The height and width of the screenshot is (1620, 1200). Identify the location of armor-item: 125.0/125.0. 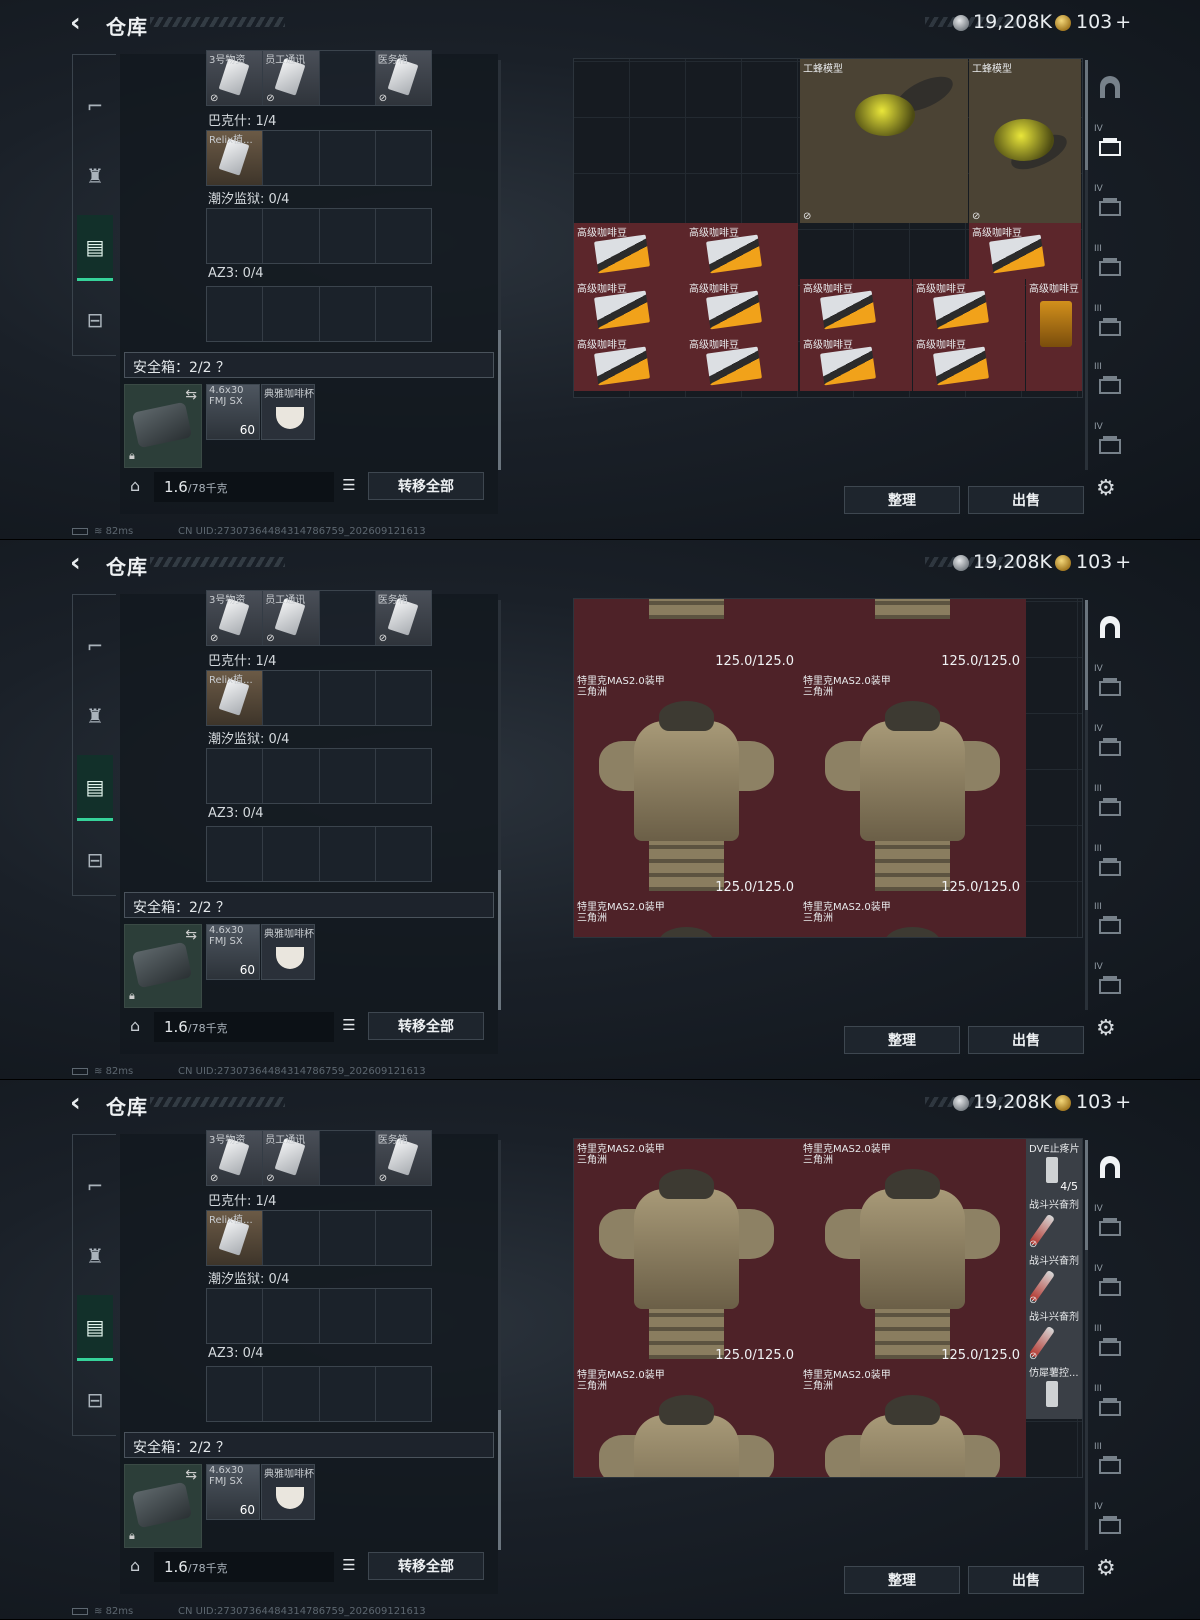
(687, 635).